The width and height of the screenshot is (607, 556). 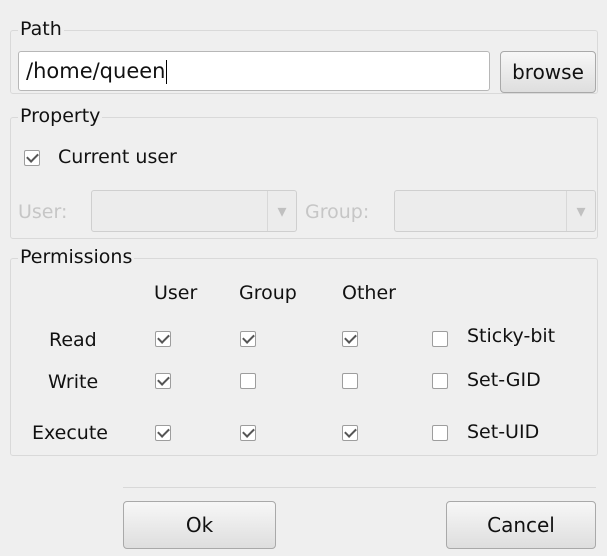 I want to click on set-gid-label: Set-GID, so click(x=504, y=380).